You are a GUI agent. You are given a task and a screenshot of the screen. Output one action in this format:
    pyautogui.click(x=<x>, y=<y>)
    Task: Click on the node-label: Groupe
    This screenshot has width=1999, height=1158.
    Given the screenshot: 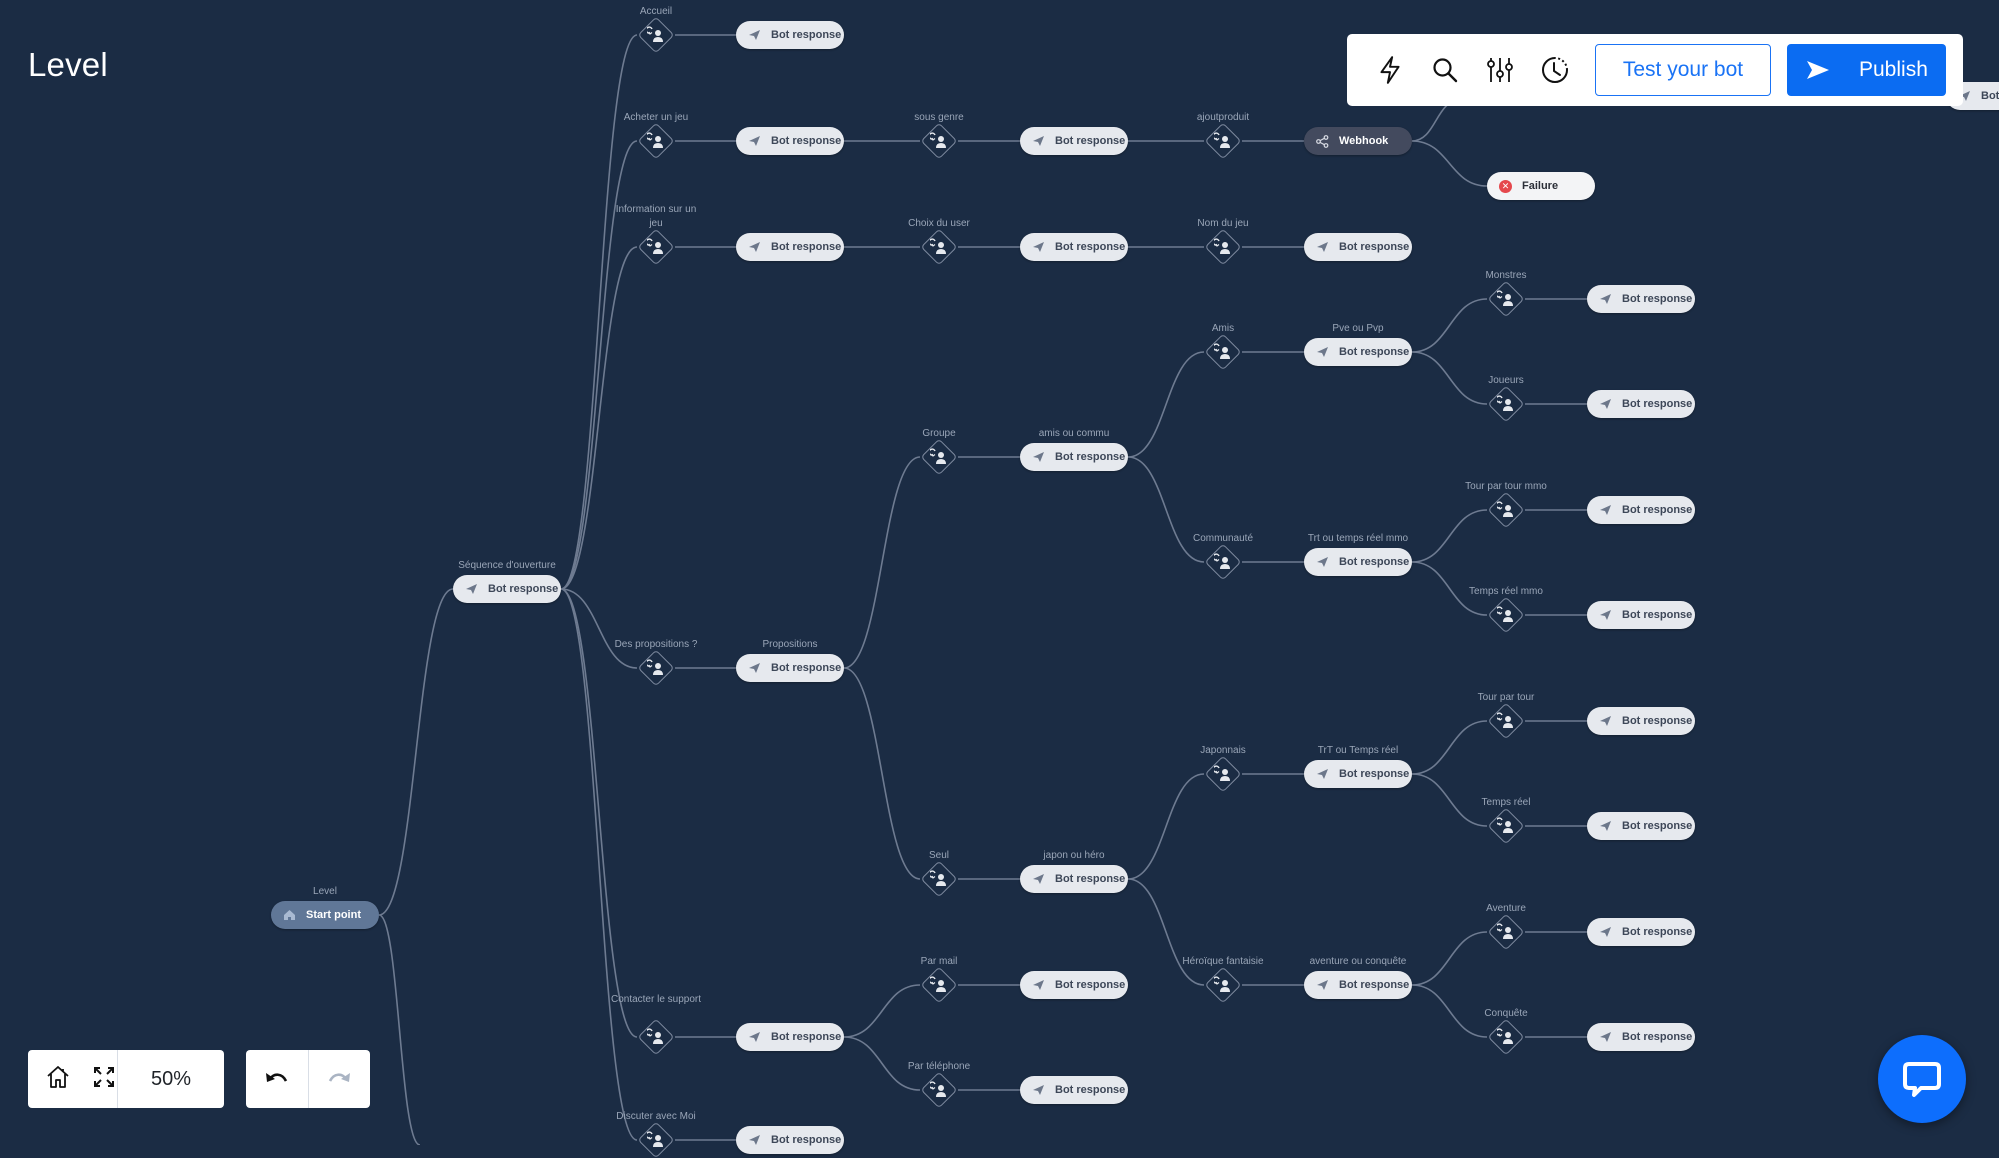 What is the action you would take?
    pyautogui.click(x=939, y=433)
    